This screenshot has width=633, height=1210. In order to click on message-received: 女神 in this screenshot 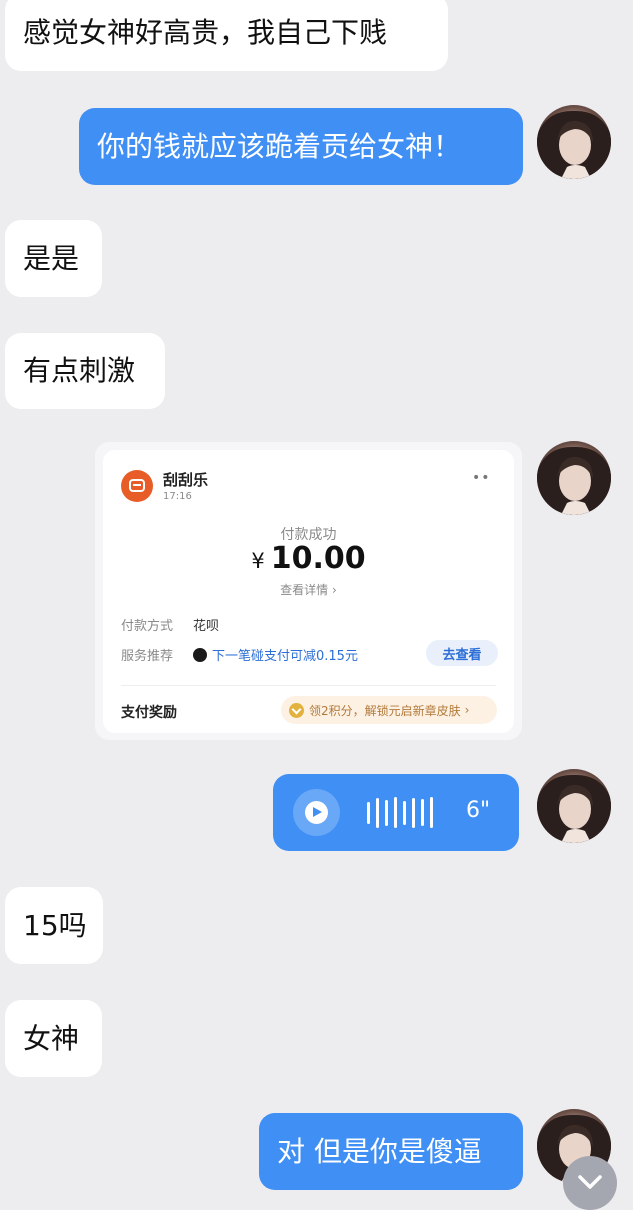, I will do `click(53, 1038)`.